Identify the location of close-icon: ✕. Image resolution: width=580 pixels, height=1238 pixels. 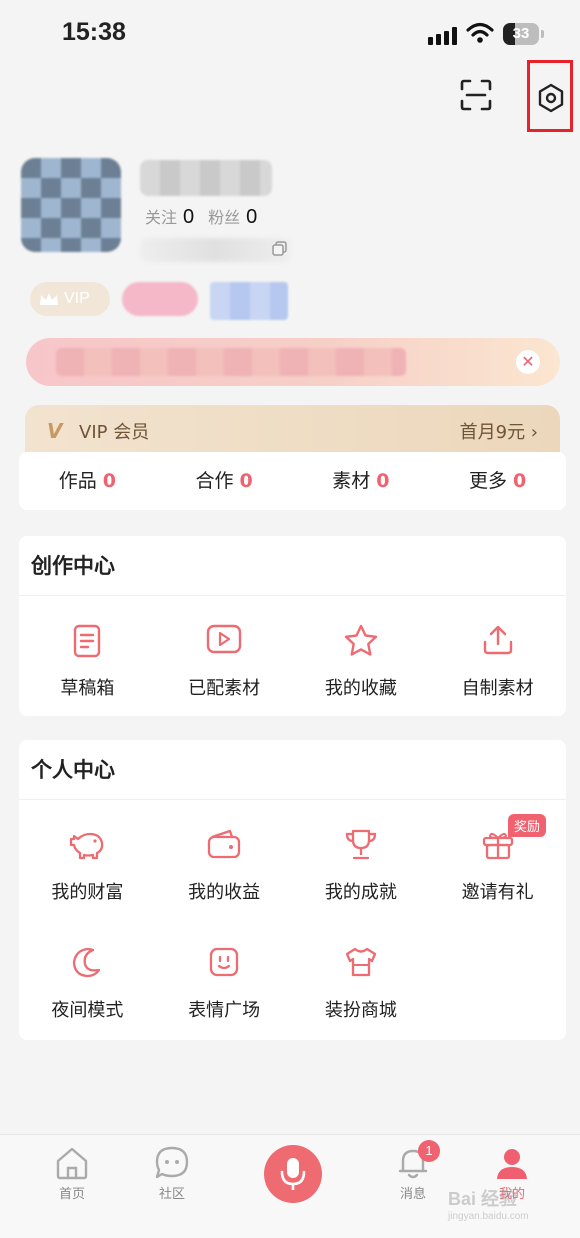
(528, 362).